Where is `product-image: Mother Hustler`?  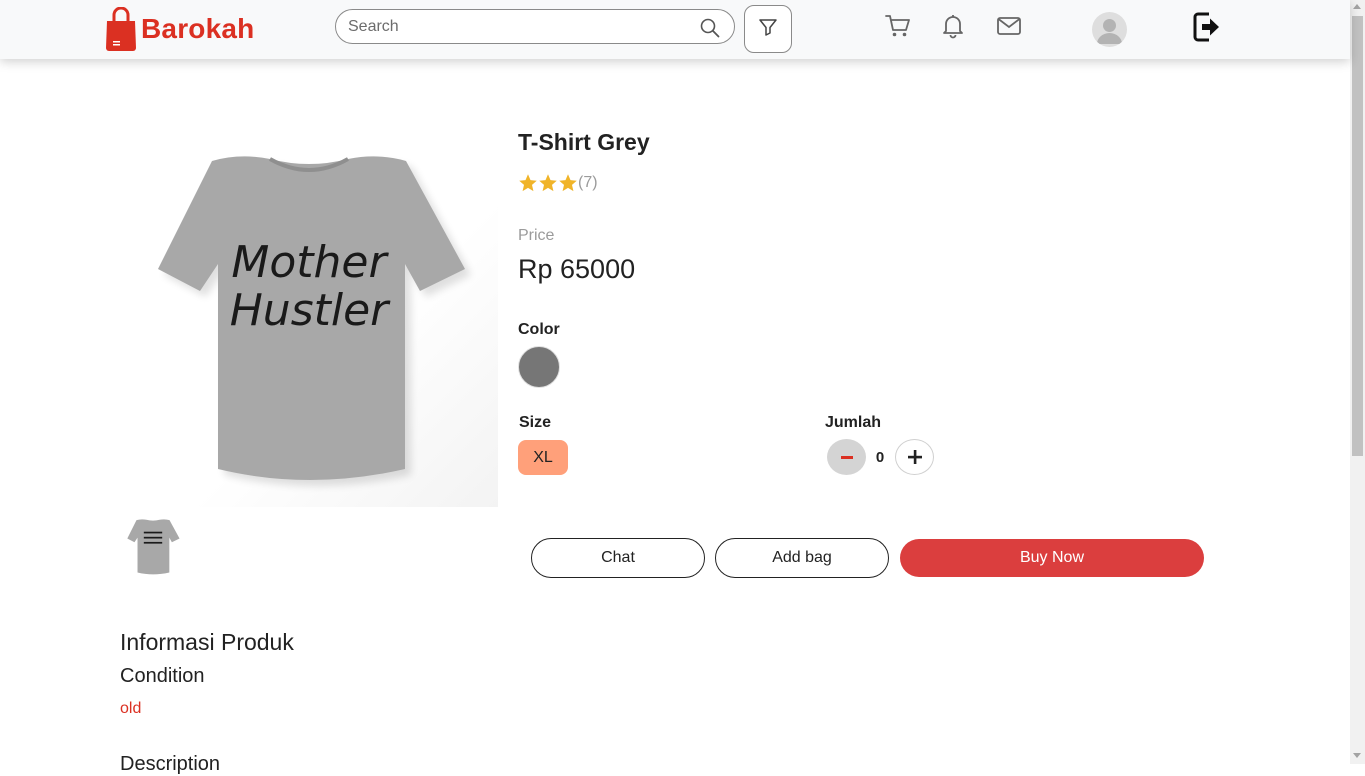 product-image: Mother Hustler is located at coordinates (309, 313).